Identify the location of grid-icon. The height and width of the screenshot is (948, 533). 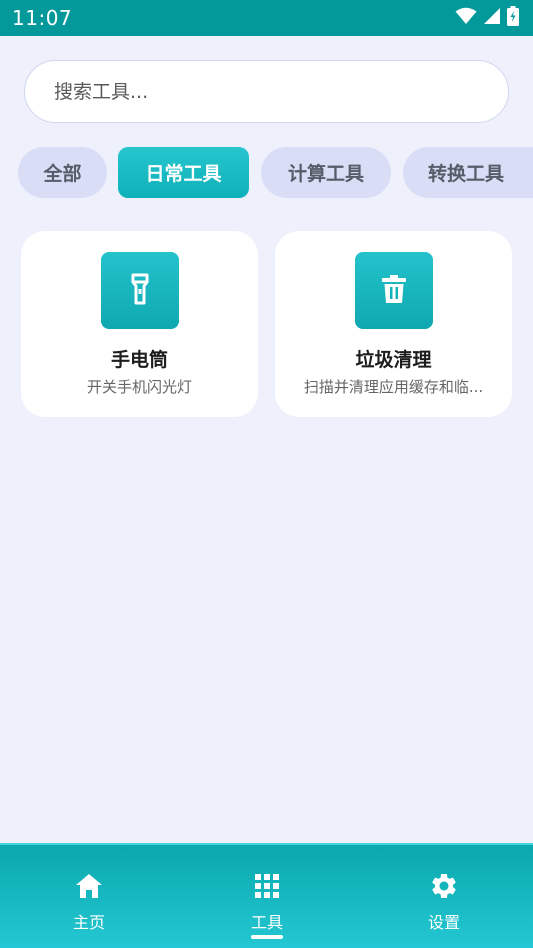
(267, 886).